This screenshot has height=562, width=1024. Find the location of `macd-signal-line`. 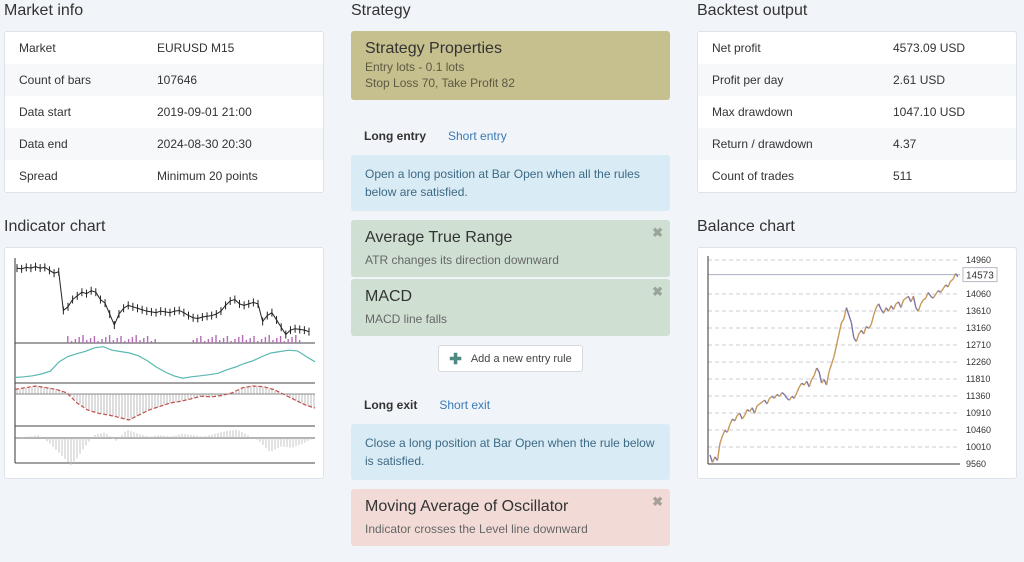

macd-signal-line is located at coordinates (165, 403).